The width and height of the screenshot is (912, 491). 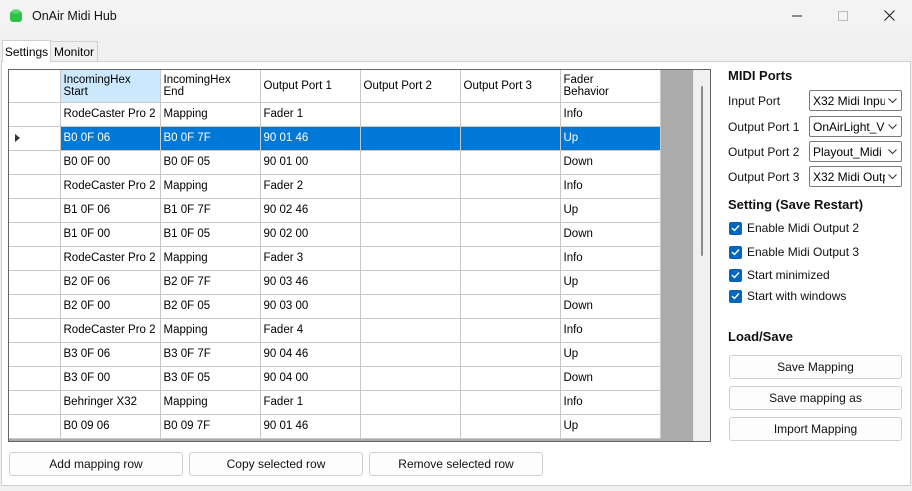 I want to click on table-cell: B1 0F 00, so click(x=110, y=234).